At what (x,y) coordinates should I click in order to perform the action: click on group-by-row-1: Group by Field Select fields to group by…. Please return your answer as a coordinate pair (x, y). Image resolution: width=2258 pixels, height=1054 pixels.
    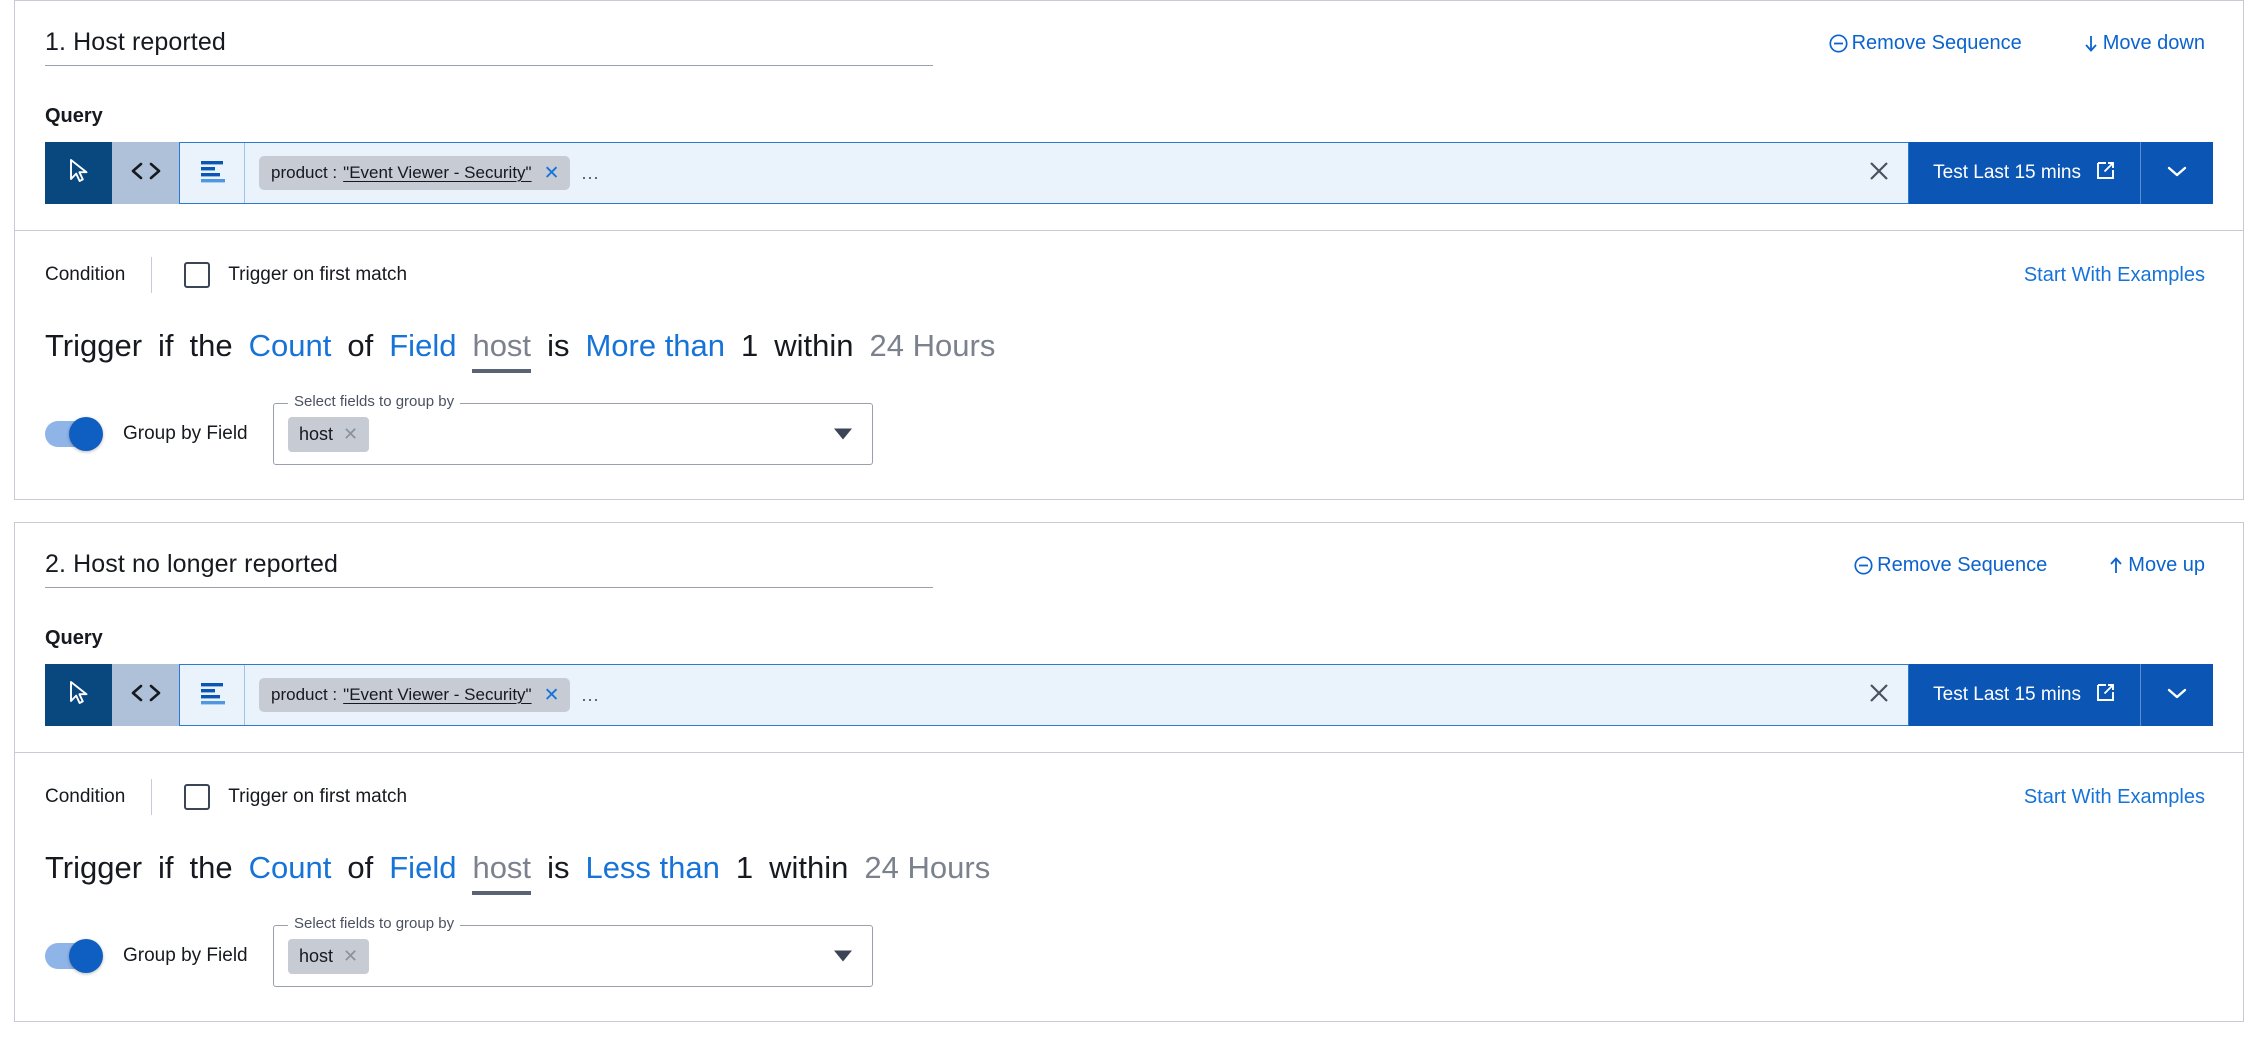
    Looking at the image, I should click on (1129, 429).